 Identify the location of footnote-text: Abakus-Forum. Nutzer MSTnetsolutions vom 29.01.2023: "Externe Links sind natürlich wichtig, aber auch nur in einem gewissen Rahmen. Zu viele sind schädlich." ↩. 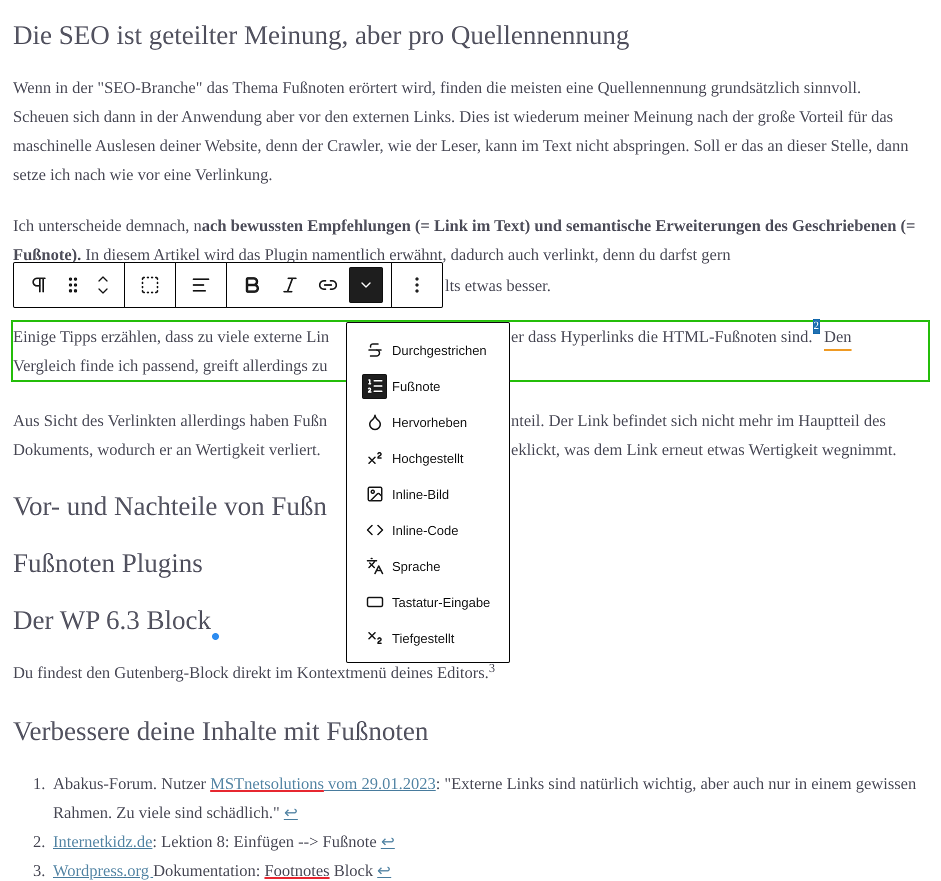
(485, 798).